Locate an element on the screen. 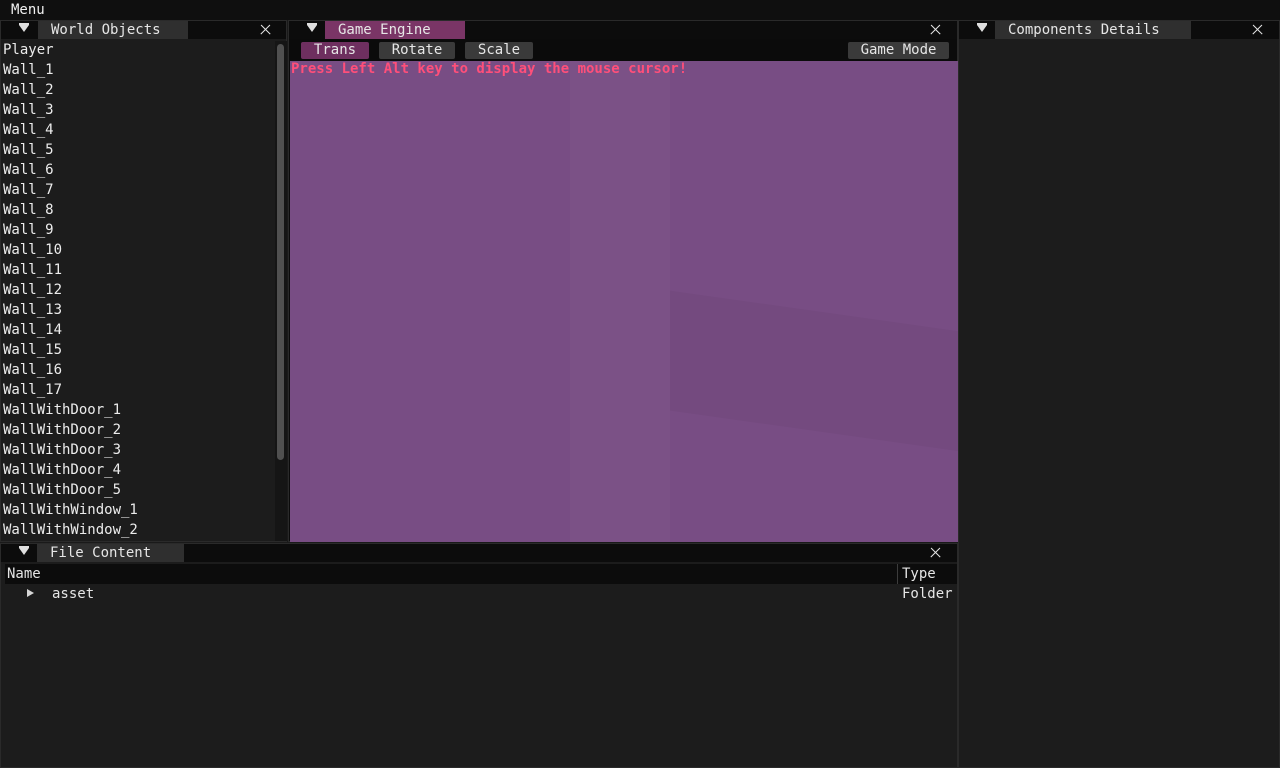  game-mode-button: Game Mode is located at coordinates (898, 50).